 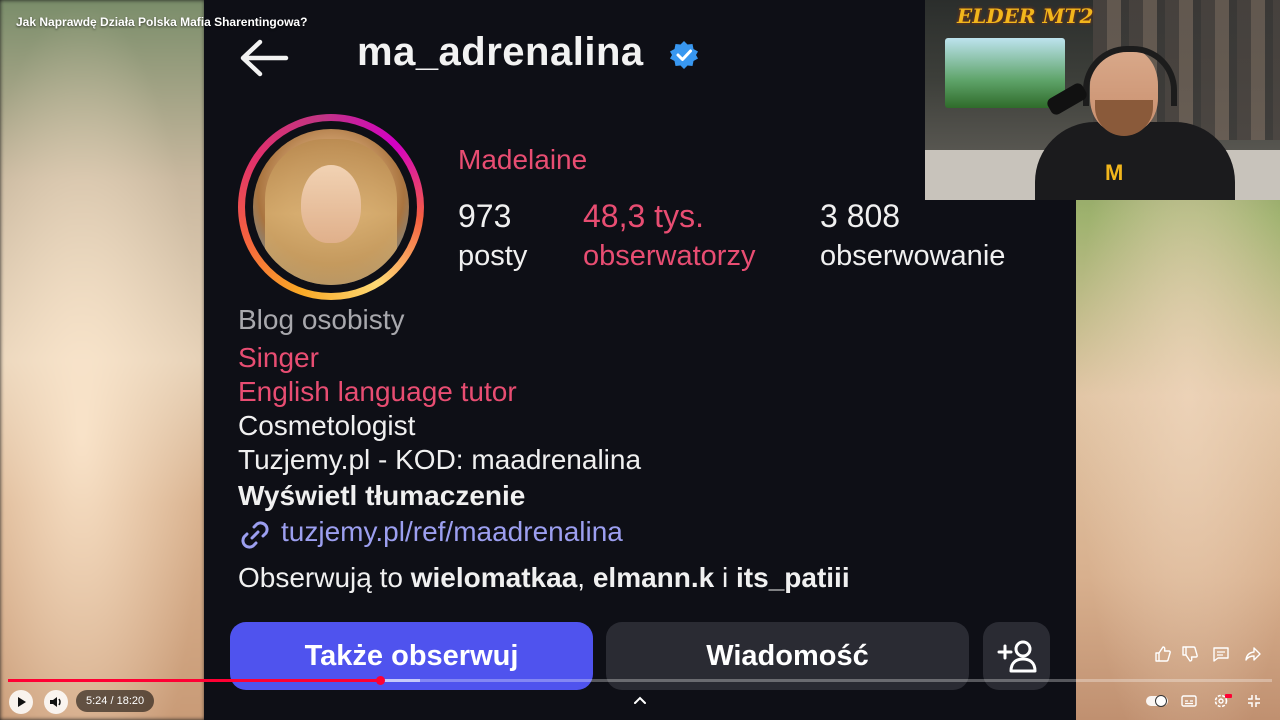 I want to click on play-icon, so click(x=22, y=702).